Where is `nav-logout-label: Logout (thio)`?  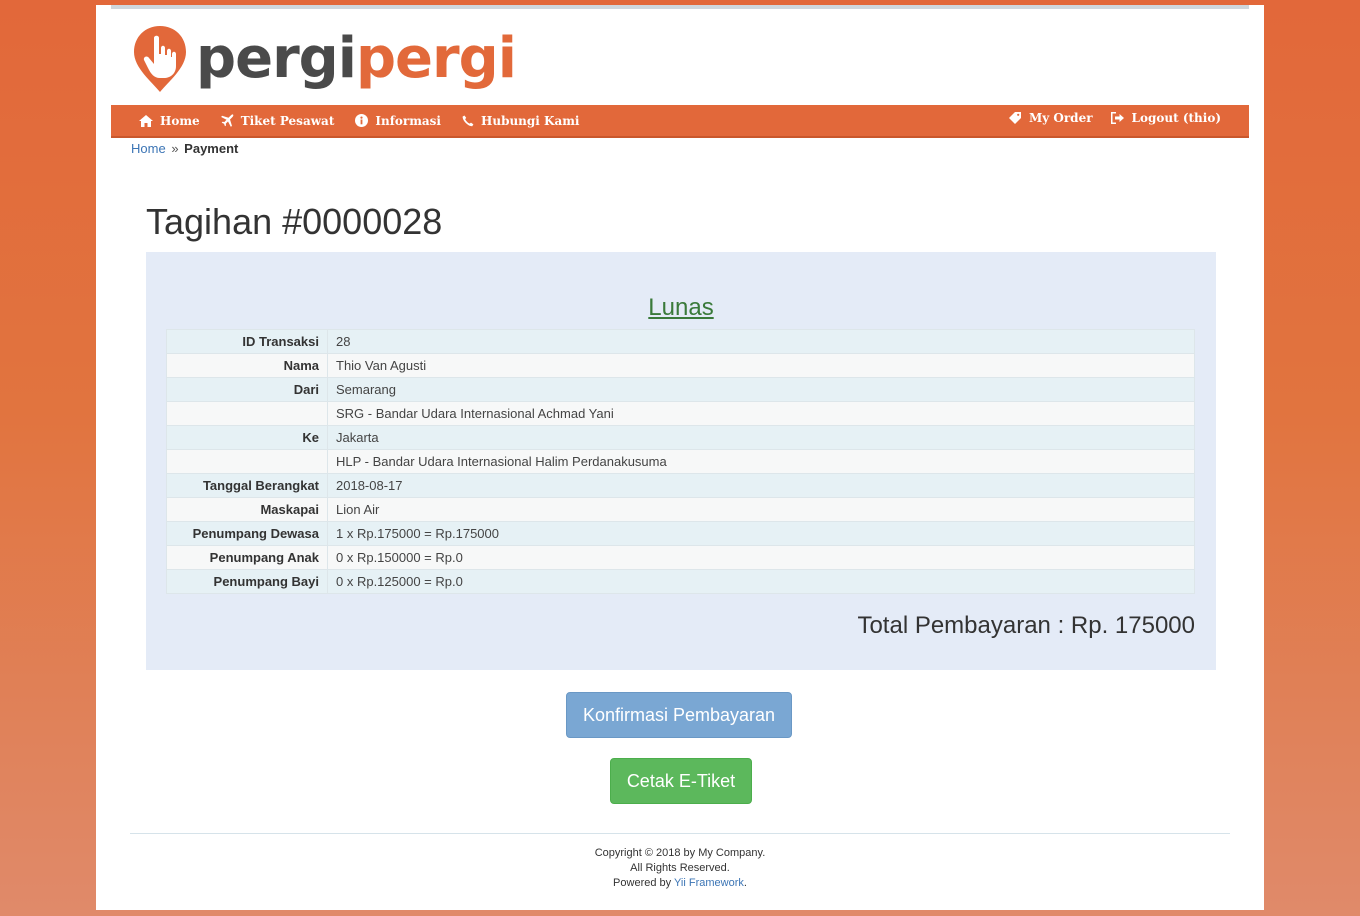 nav-logout-label: Logout (thio) is located at coordinates (1176, 117).